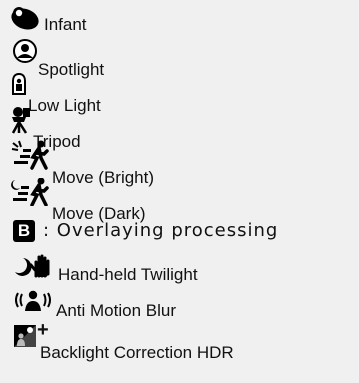 The width and height of the screenshot is (359, 383). I want to click on list-item-overlaying-processing: B : Overlaying processing, so click(179, 236).